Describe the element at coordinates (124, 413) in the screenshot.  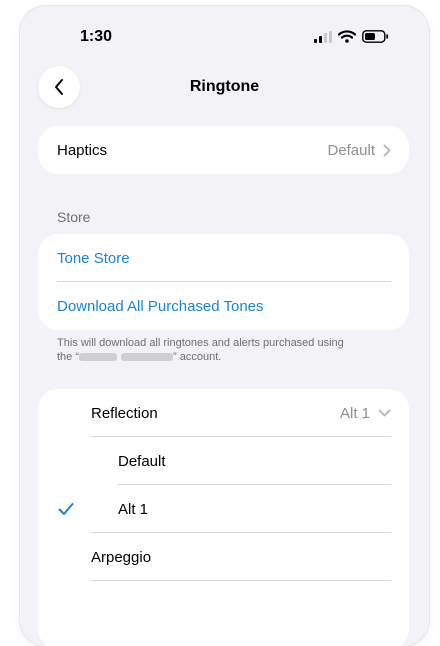
I see `tone-group-label: Reflection` at that location.